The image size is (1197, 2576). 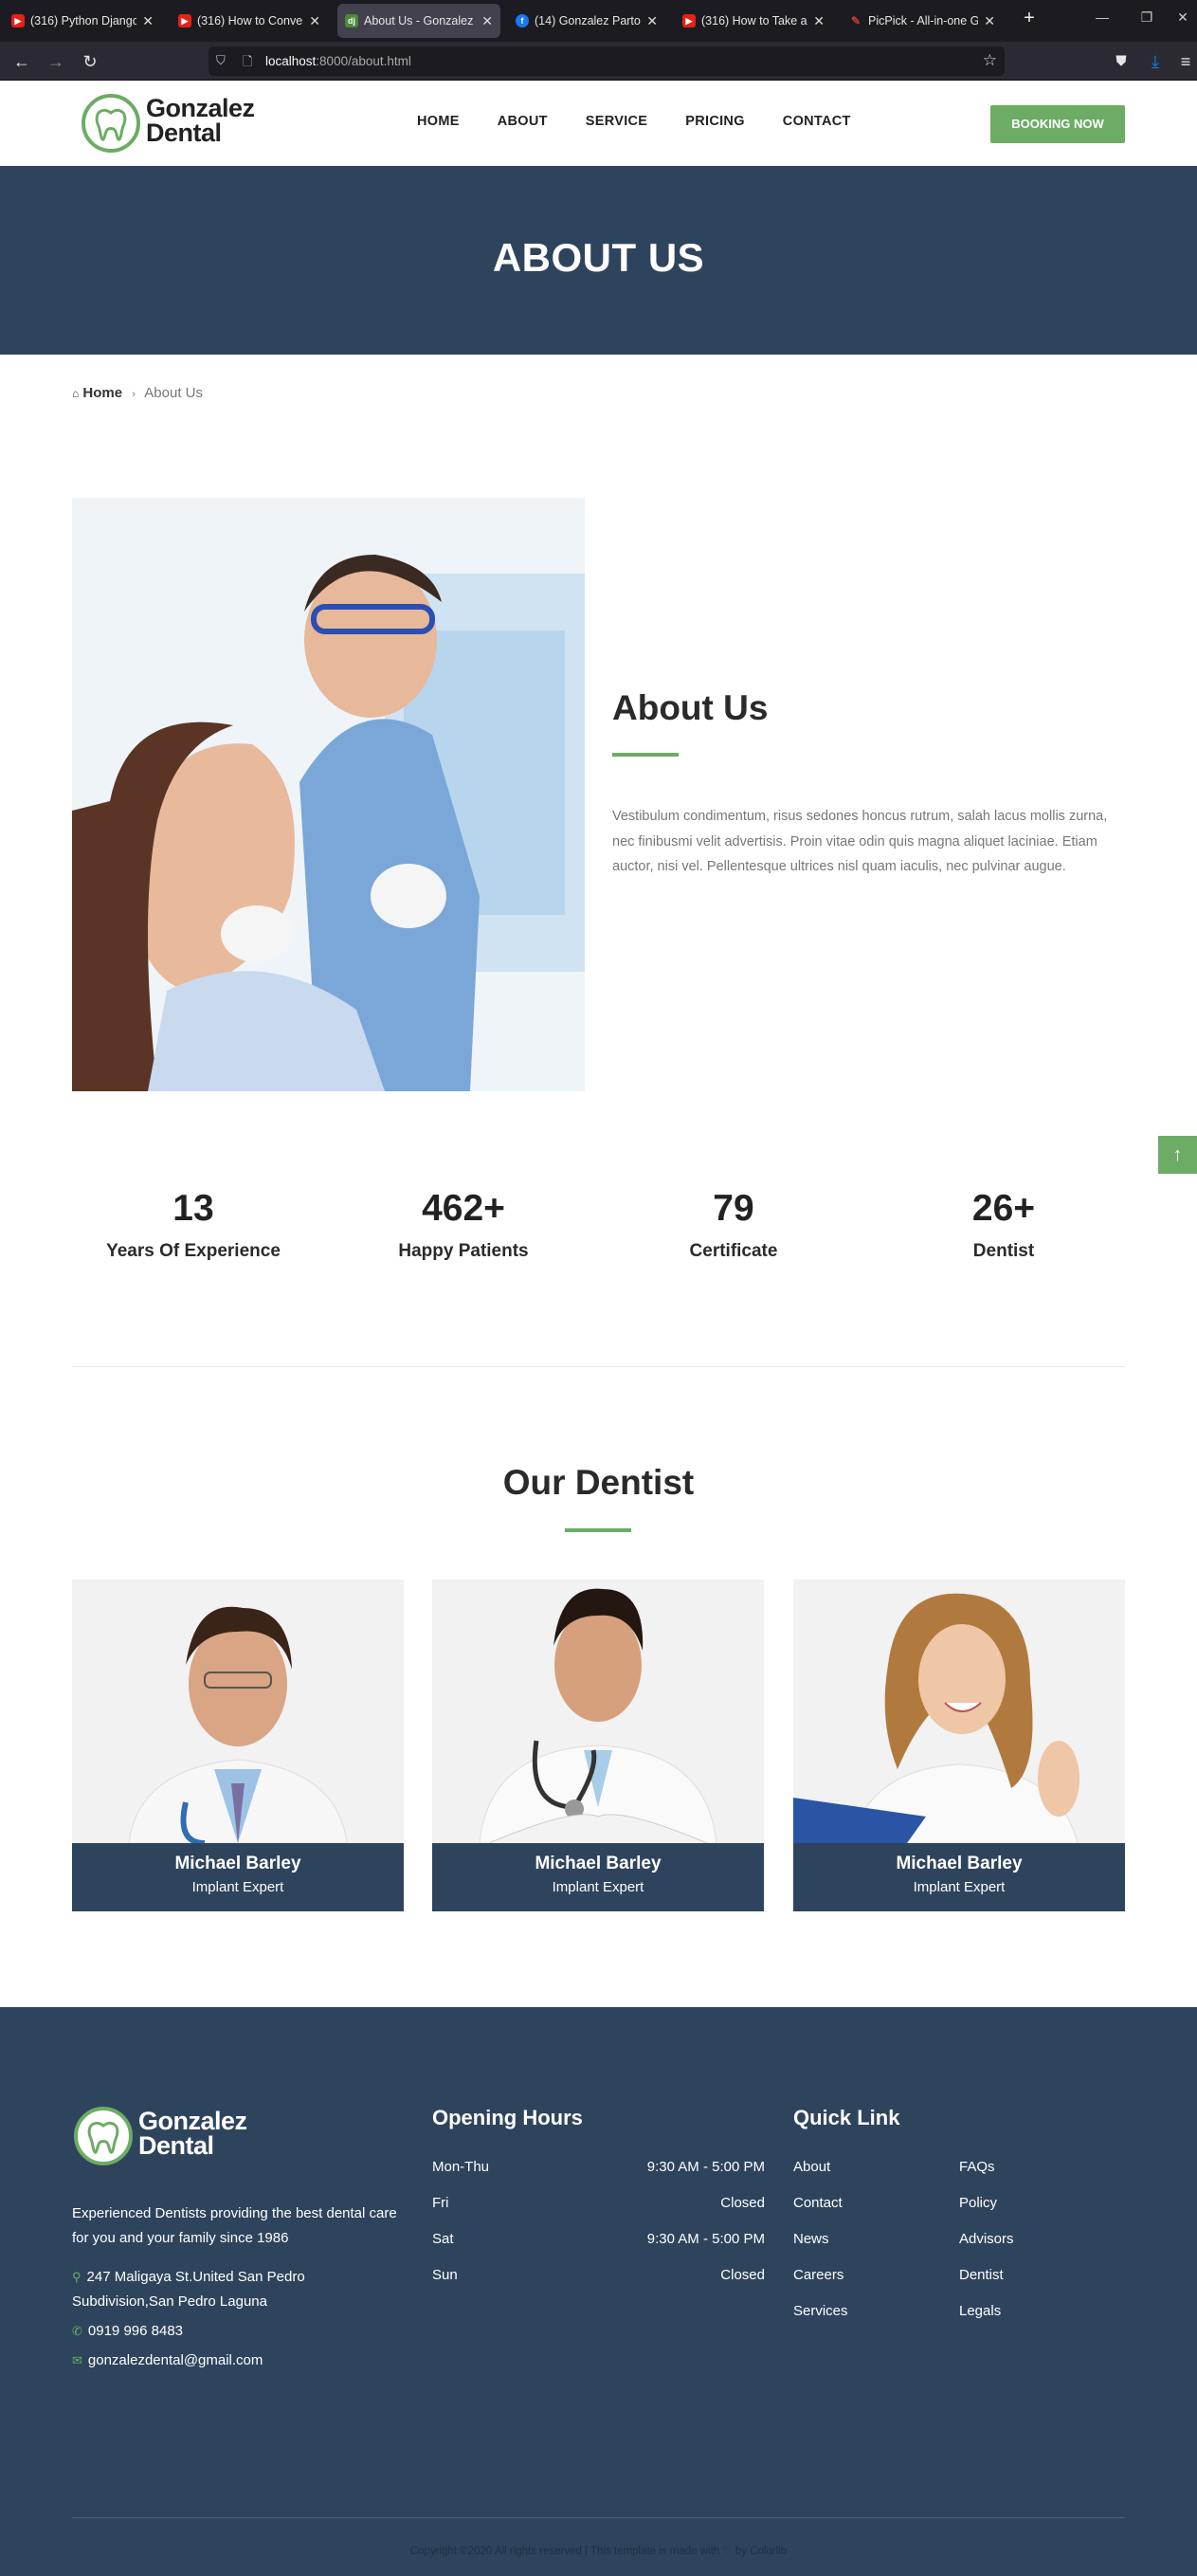 What do you see at coordinates (1183, 17) in the screenshot?
I see `close-window-icon: ✕` at bounding box center [1183, 17].